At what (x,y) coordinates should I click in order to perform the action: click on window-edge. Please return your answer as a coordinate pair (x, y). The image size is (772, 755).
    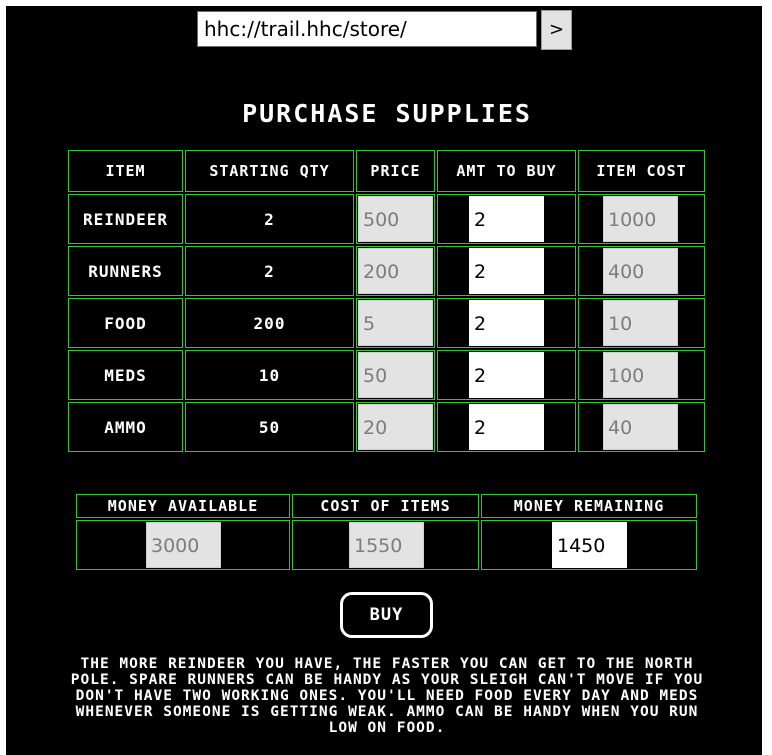
    Looking at the image, I should click on (767, 377).